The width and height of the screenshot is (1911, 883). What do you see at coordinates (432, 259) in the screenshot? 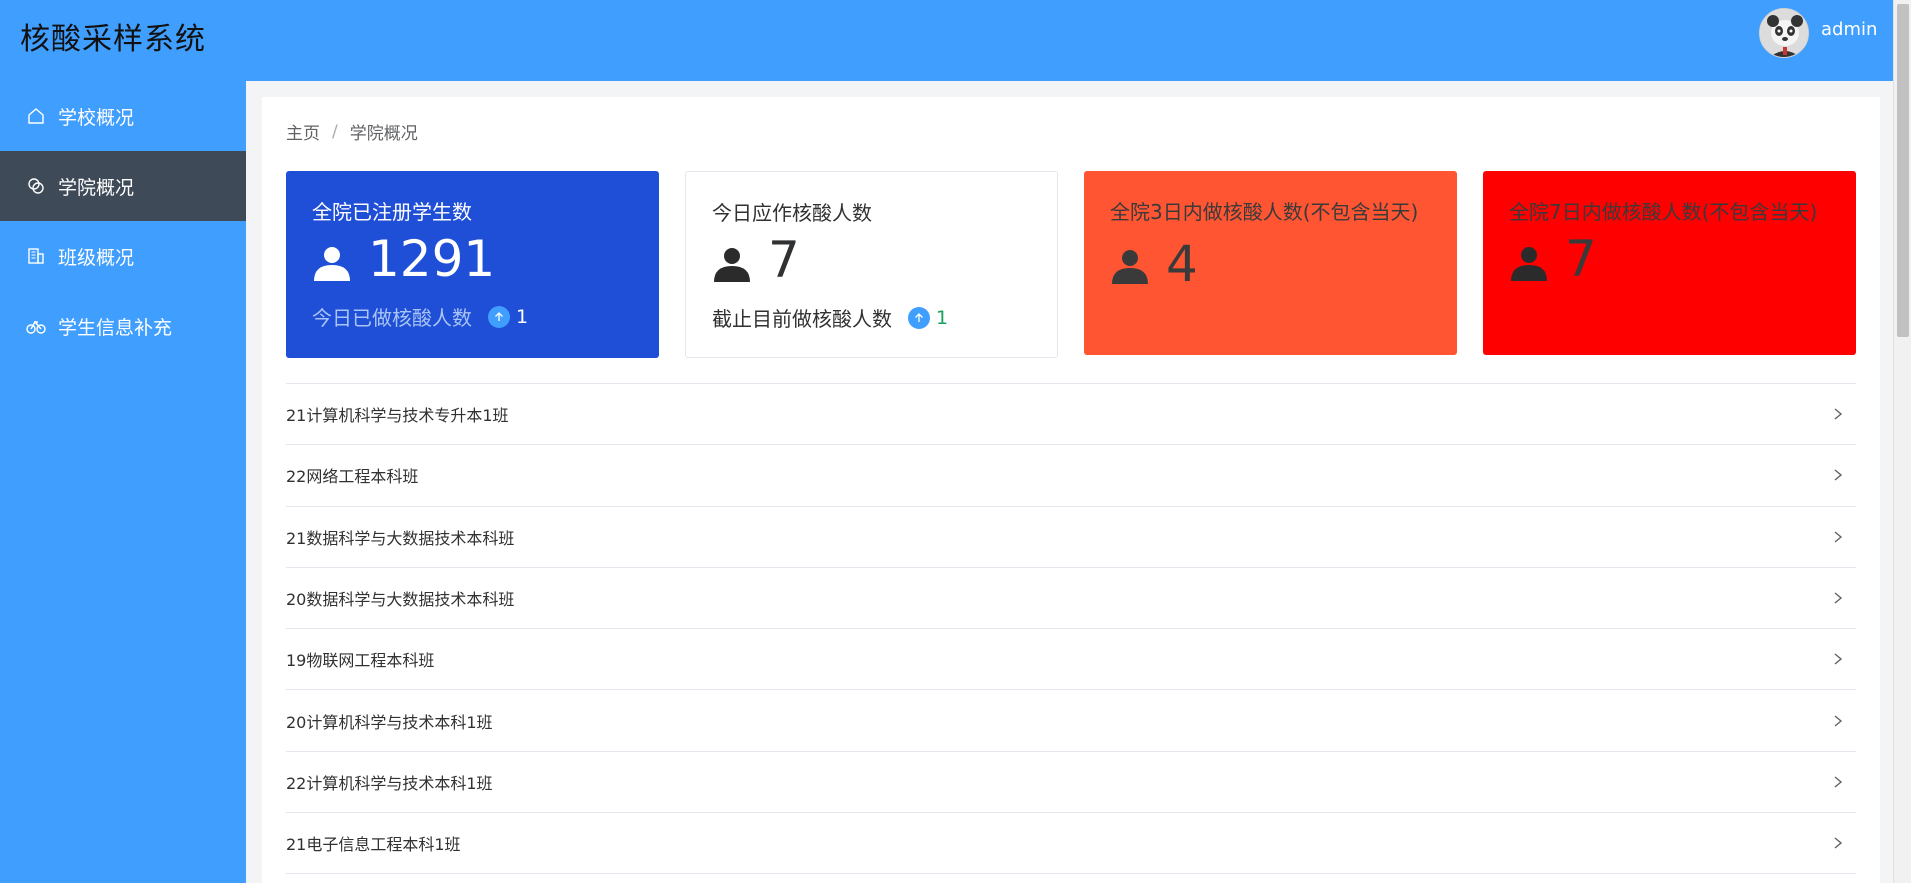
I see `card-value: 1291` at bounding box center [432, 259].